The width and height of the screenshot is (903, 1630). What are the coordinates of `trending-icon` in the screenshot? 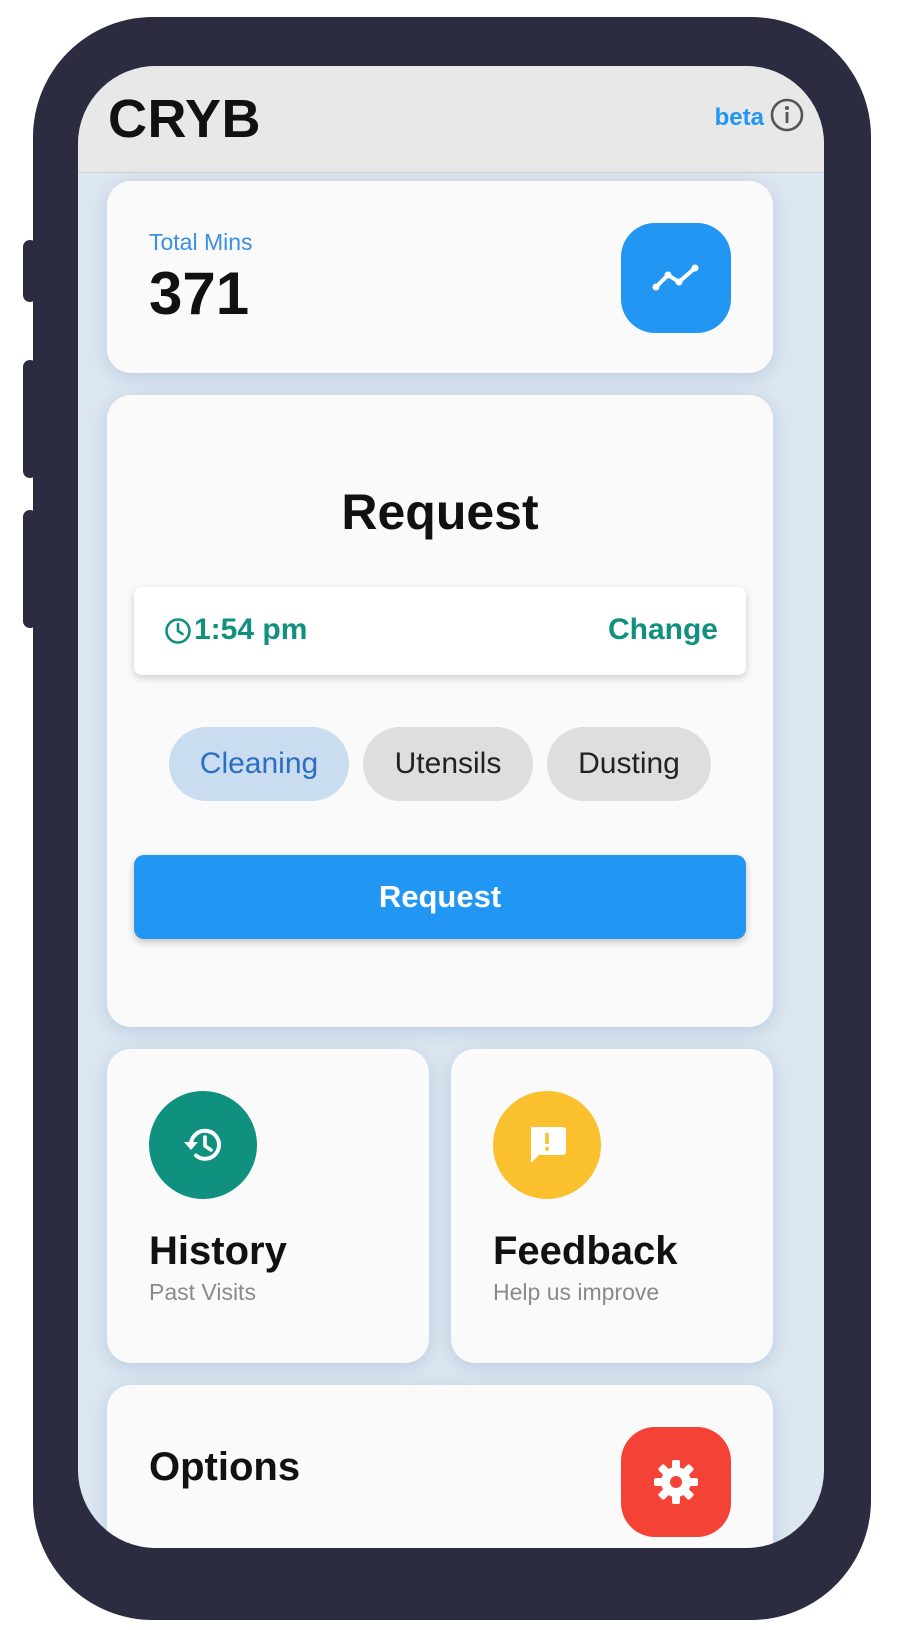 It's located at (675, 277).